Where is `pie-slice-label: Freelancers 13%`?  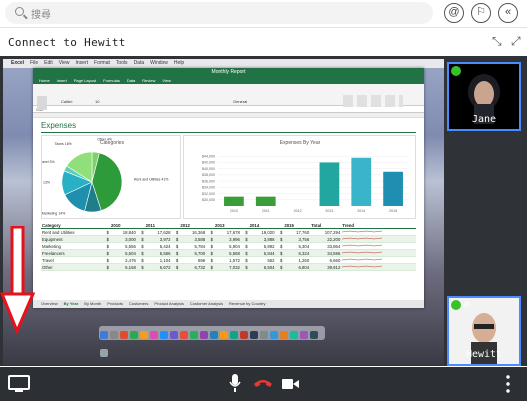
pie-slice-label: Freelancers 13% is located at coordinates (46, 182).